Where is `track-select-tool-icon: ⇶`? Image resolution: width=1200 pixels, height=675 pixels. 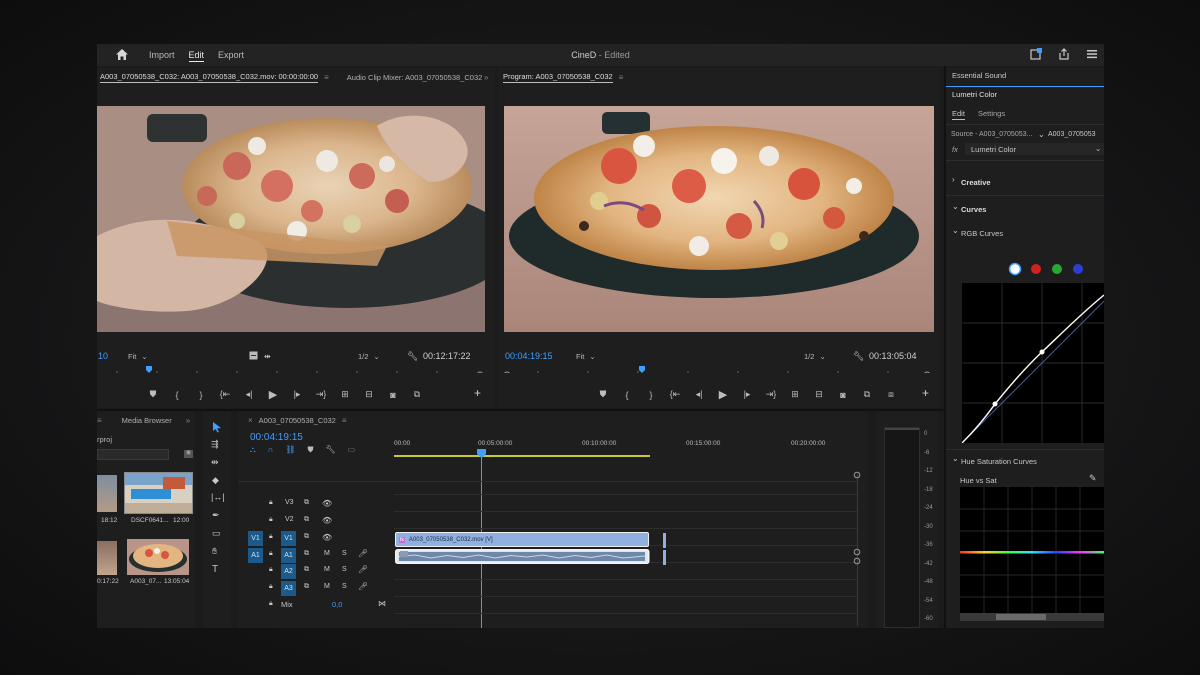
track-select-tool-icon: ⇶ is located at coordinates (215, 444).